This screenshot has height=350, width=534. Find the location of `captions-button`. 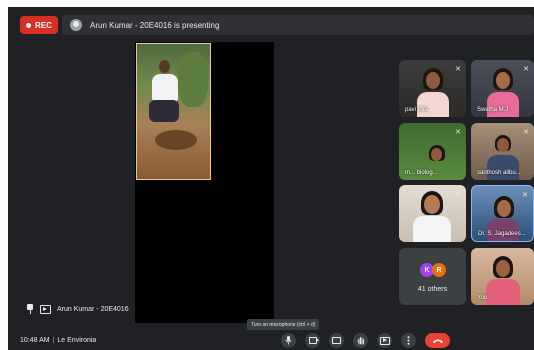

captions-button is located at coordinates (336, 340).